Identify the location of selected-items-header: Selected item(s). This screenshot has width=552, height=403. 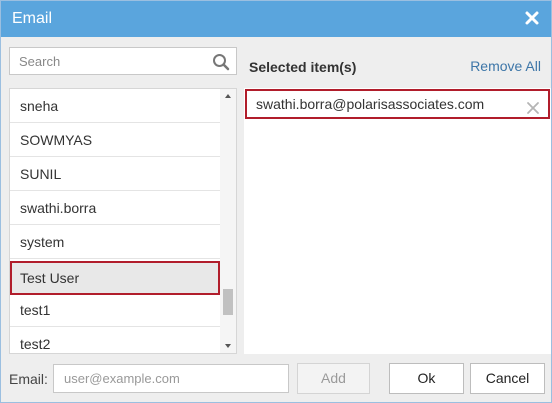
(303, 67).